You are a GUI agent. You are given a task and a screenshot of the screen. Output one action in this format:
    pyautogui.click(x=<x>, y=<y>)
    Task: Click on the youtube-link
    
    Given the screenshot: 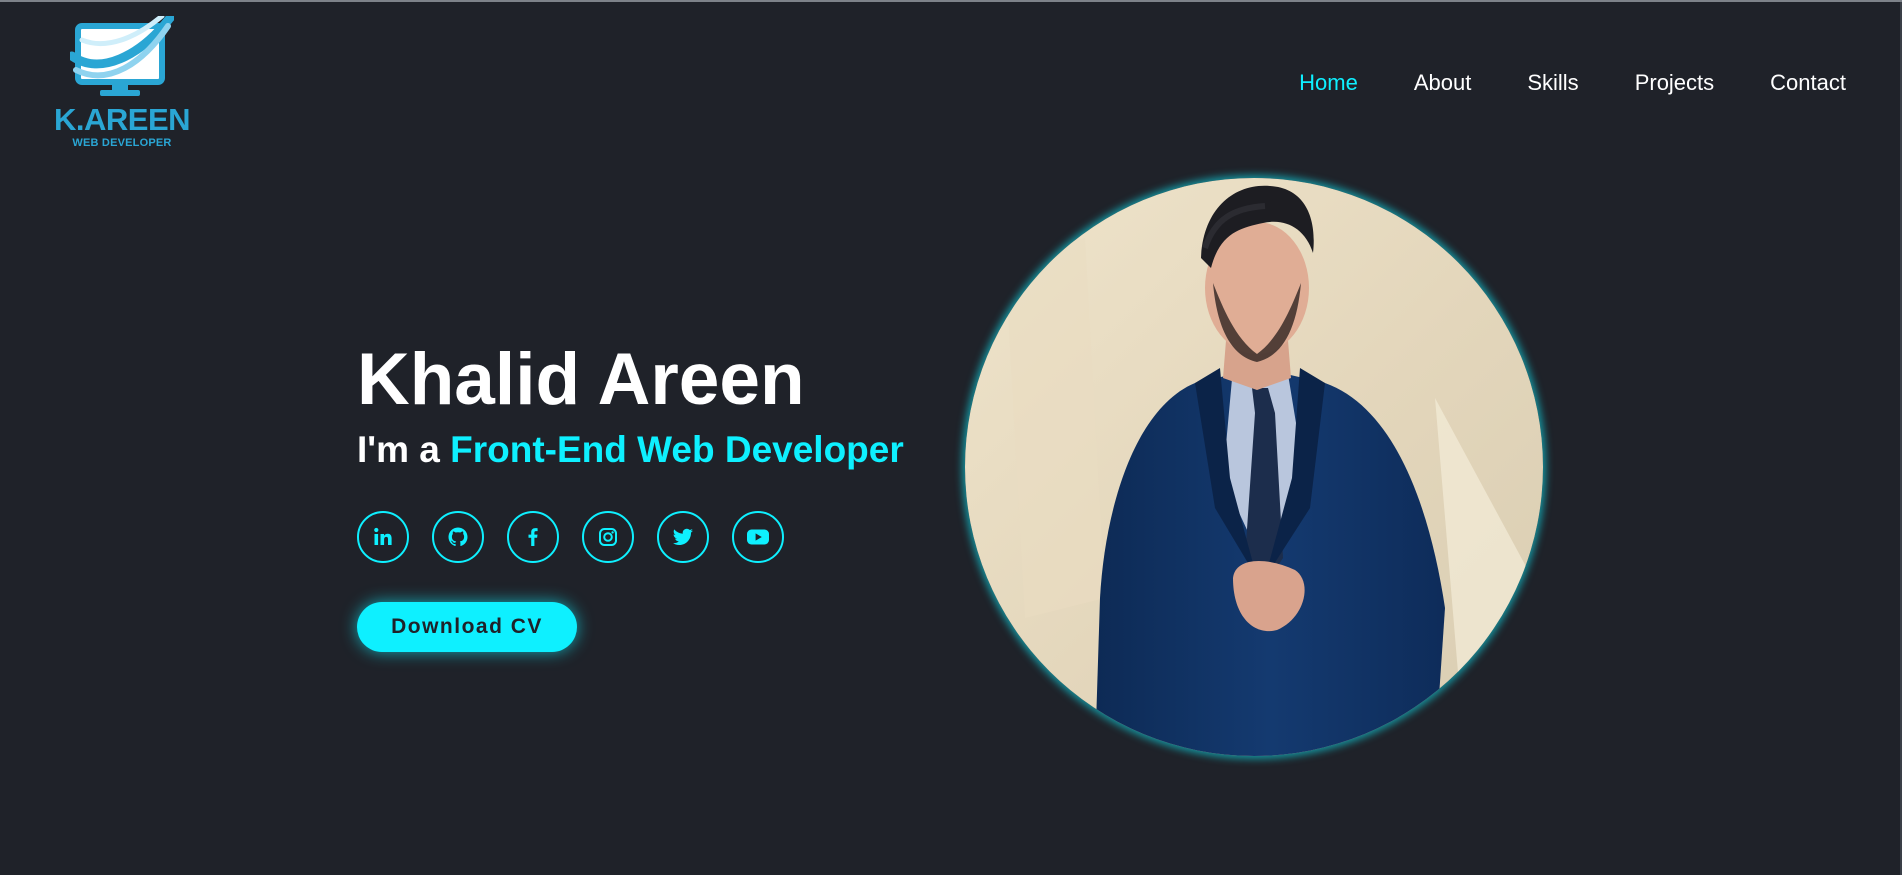 What is the action you would take?
    pyautogui.click(x=758, y=537)
    